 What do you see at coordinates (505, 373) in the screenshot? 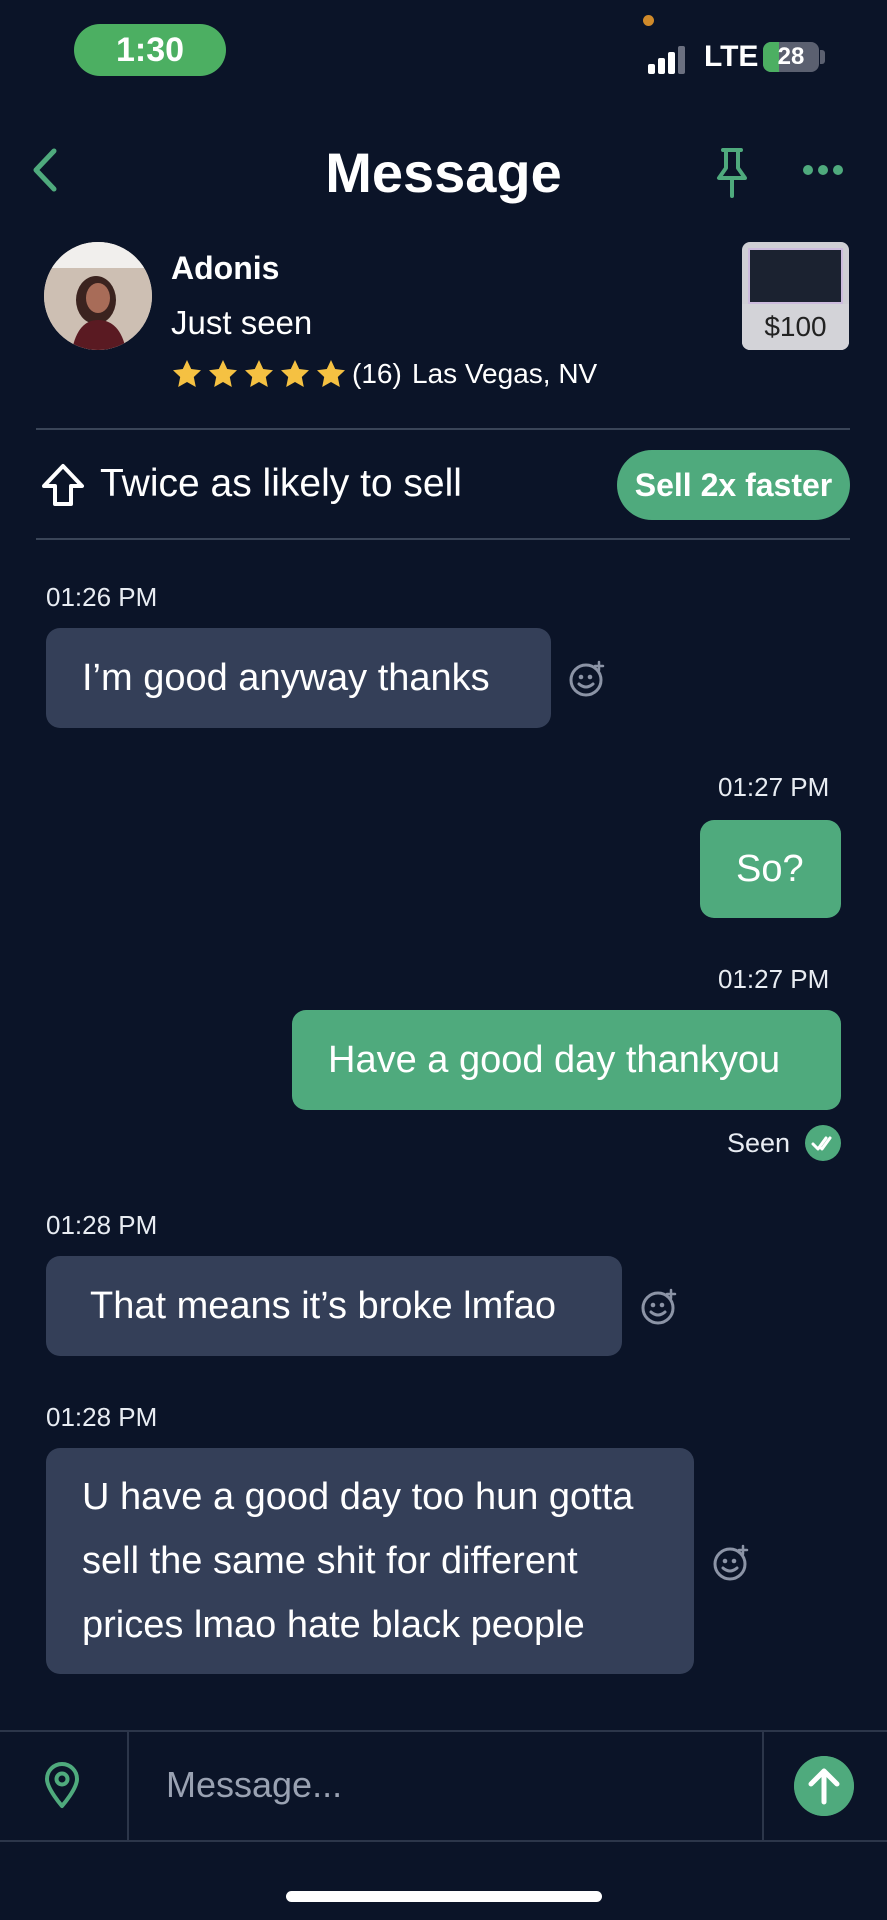
I see `seller-location: Las Vegas, NV` at bounding box center [505, 373].